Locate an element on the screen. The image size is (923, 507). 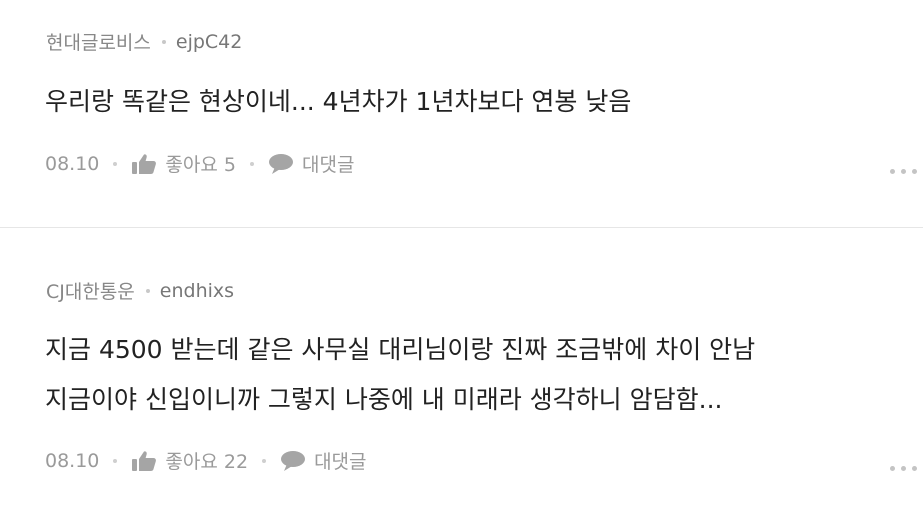
comment-actions: 08.10 좋아요 5 대댓글 is located at coordinates (199, 163).